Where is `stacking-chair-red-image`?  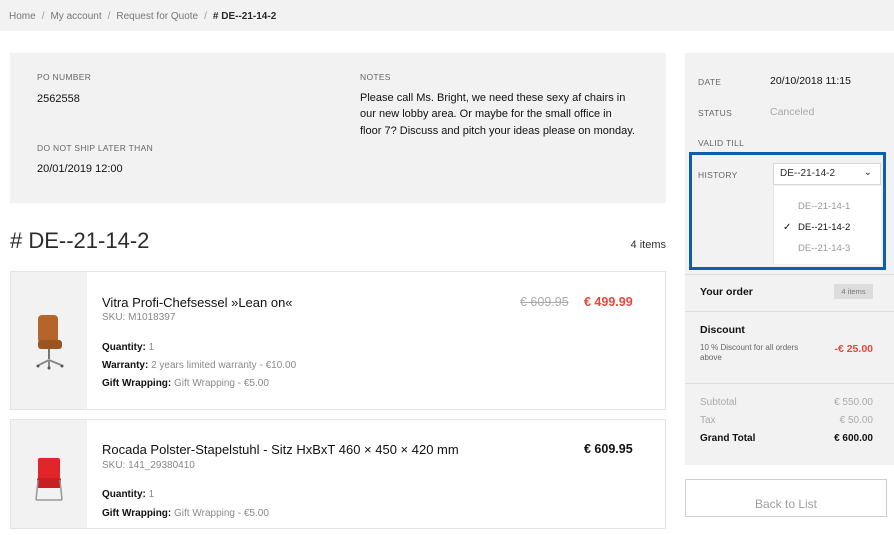
stacking-chair-red-image is located at coordinates (49, 479).